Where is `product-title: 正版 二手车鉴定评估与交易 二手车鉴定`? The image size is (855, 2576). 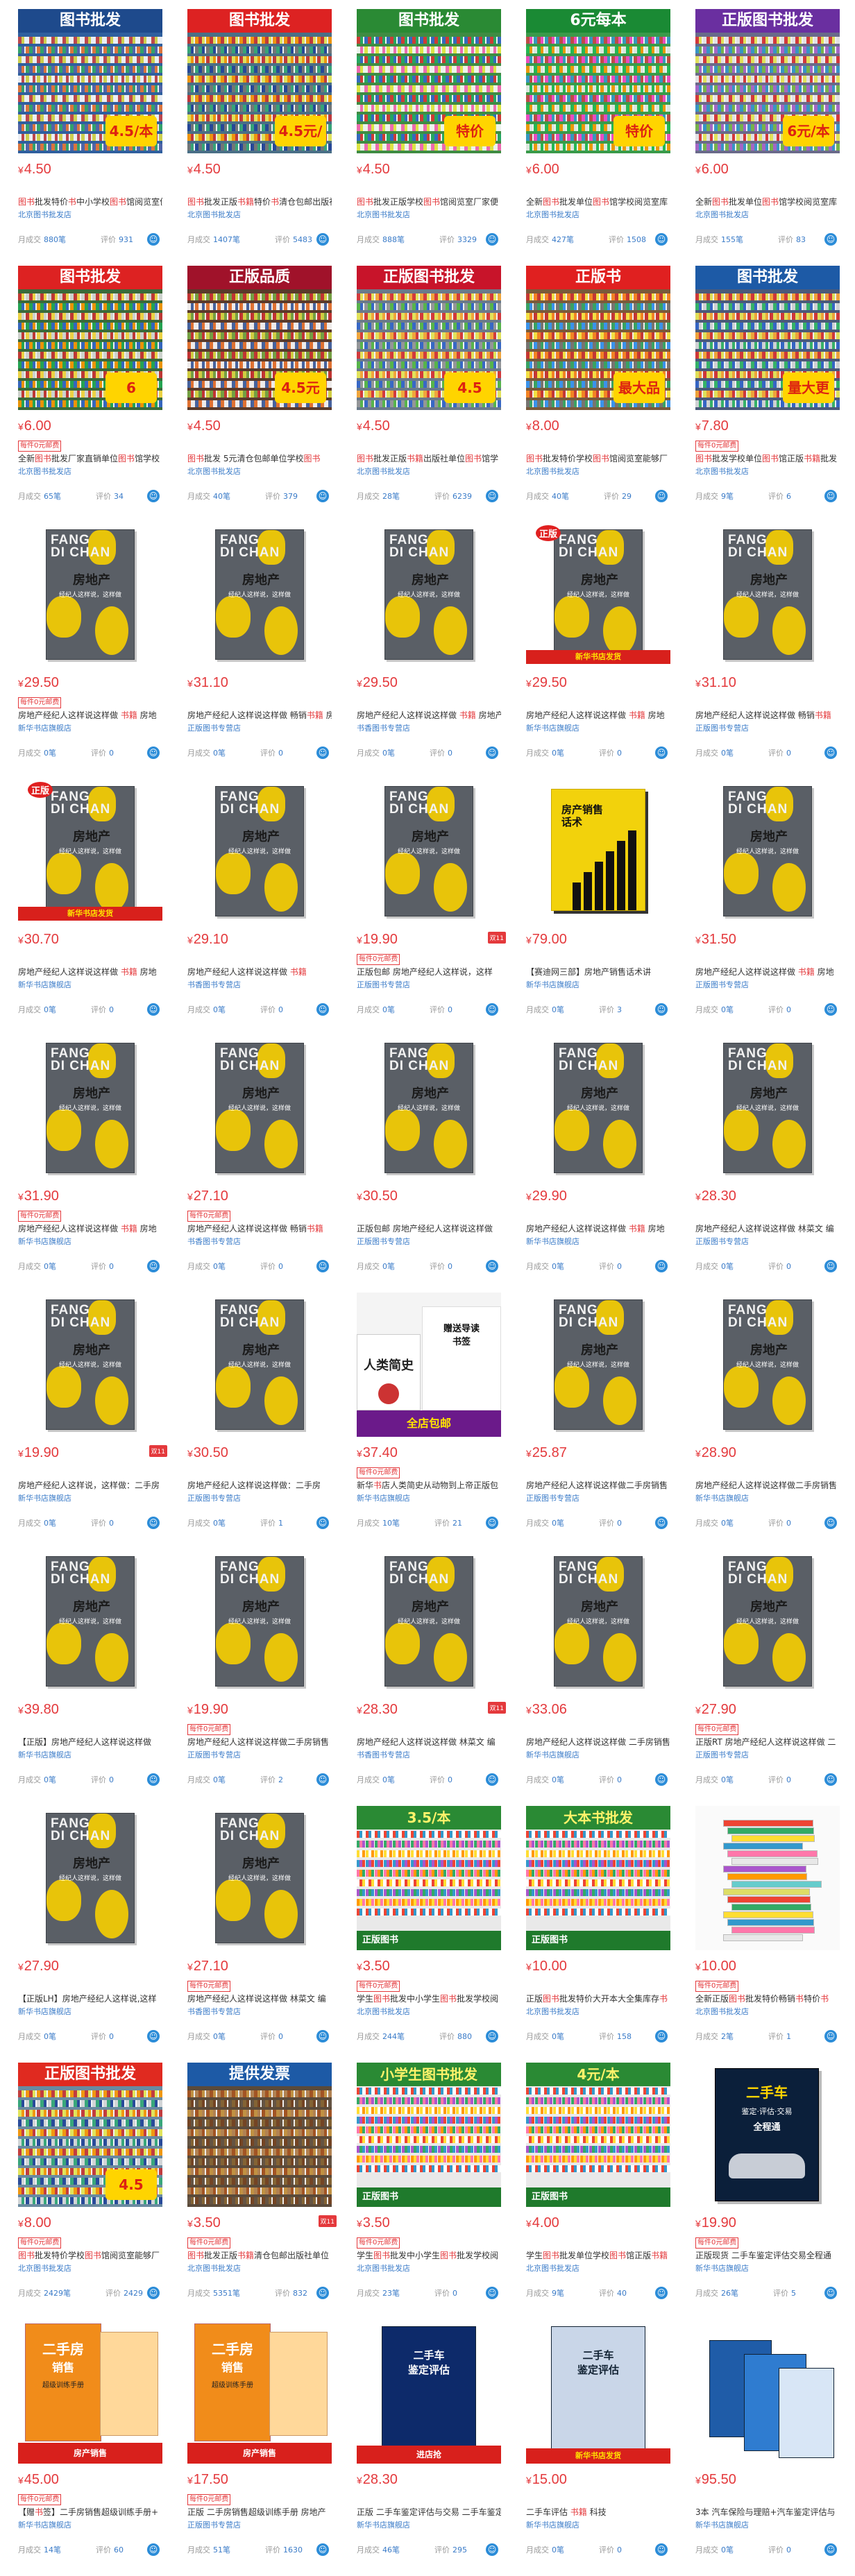 product-title: 正版 二手车鉴定评估与交易 二手车鉴定 is located at coordinates (429, 2512).